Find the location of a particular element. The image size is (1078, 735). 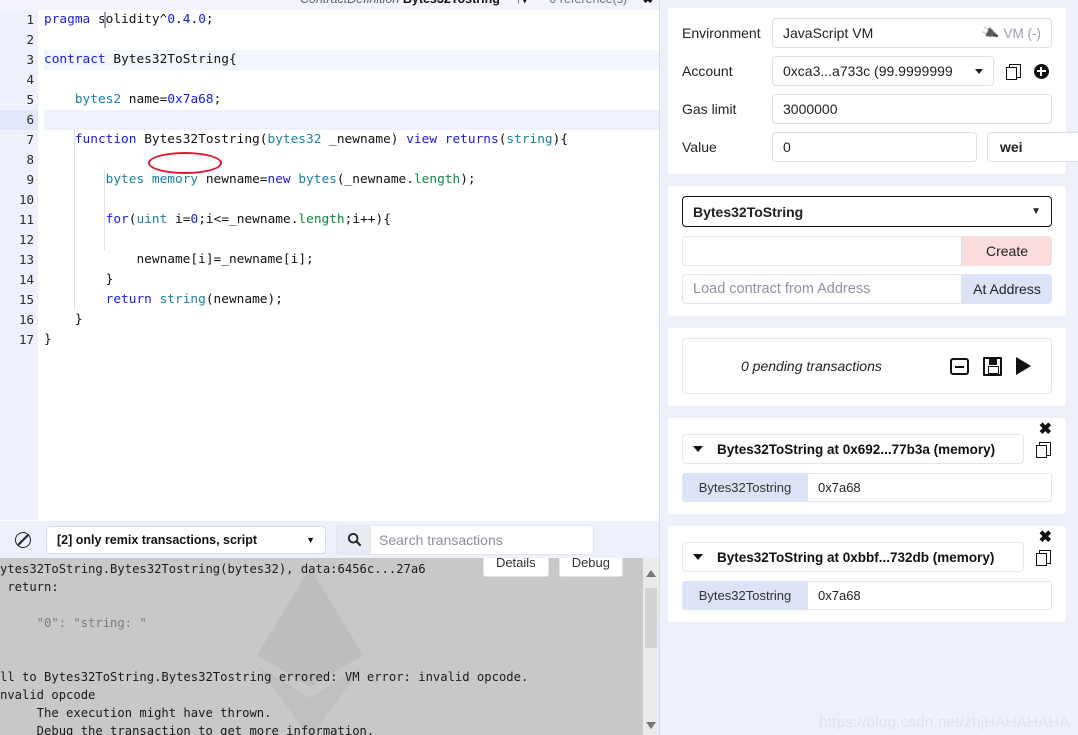

editor-gutter: 123▼4567▼891011▼121314151617 is located at coordinates (22, 265).